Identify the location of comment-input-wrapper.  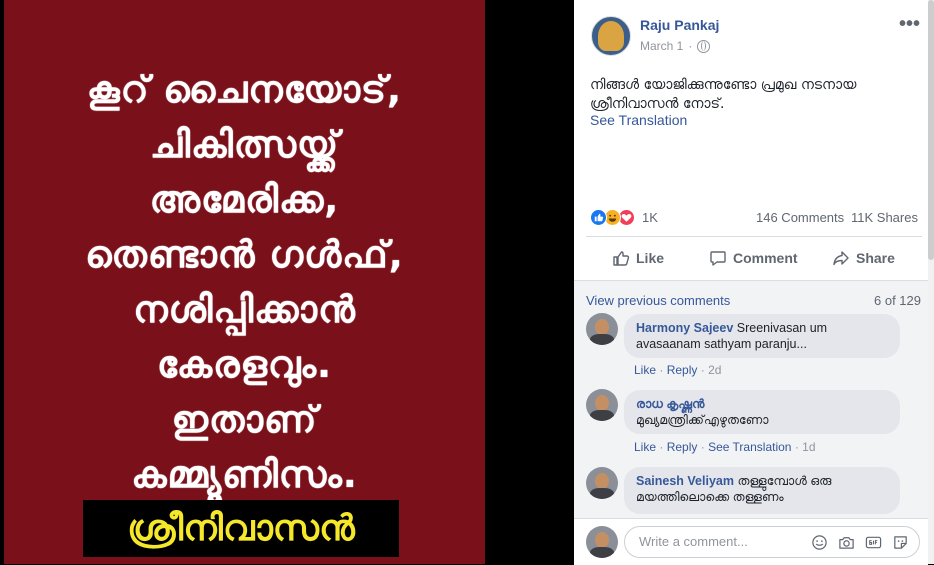
(772, 542).